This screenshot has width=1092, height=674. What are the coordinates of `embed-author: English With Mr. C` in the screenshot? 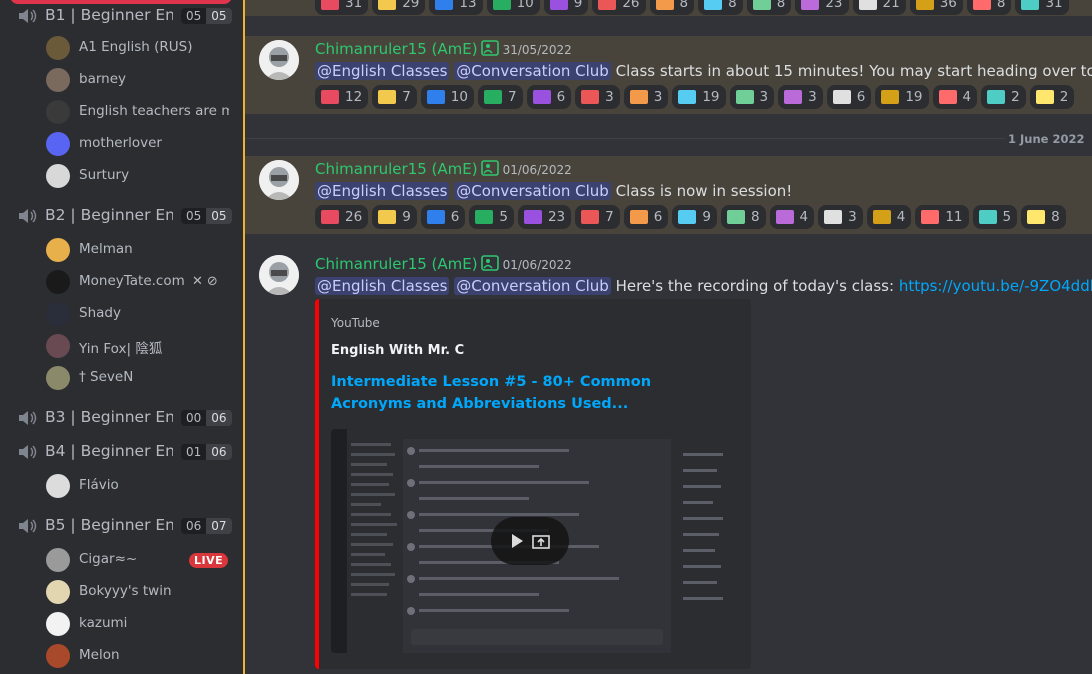 It's located at (397, 350).